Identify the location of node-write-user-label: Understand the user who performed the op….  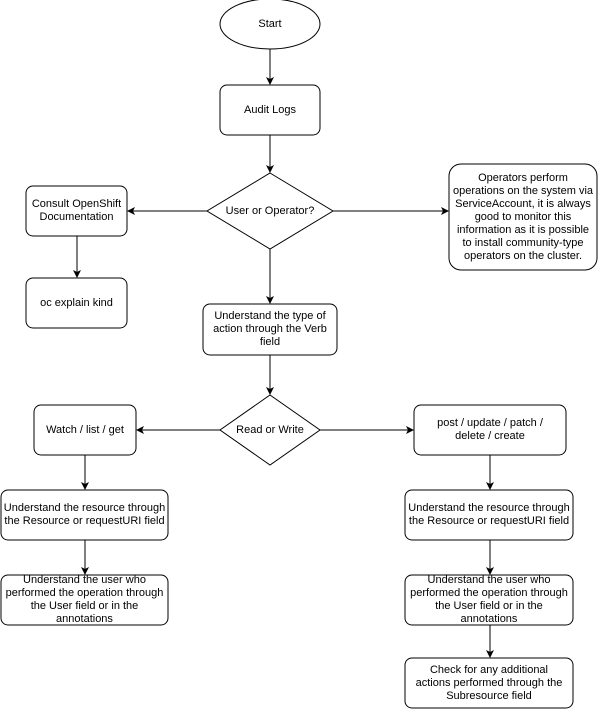
(489, 599).